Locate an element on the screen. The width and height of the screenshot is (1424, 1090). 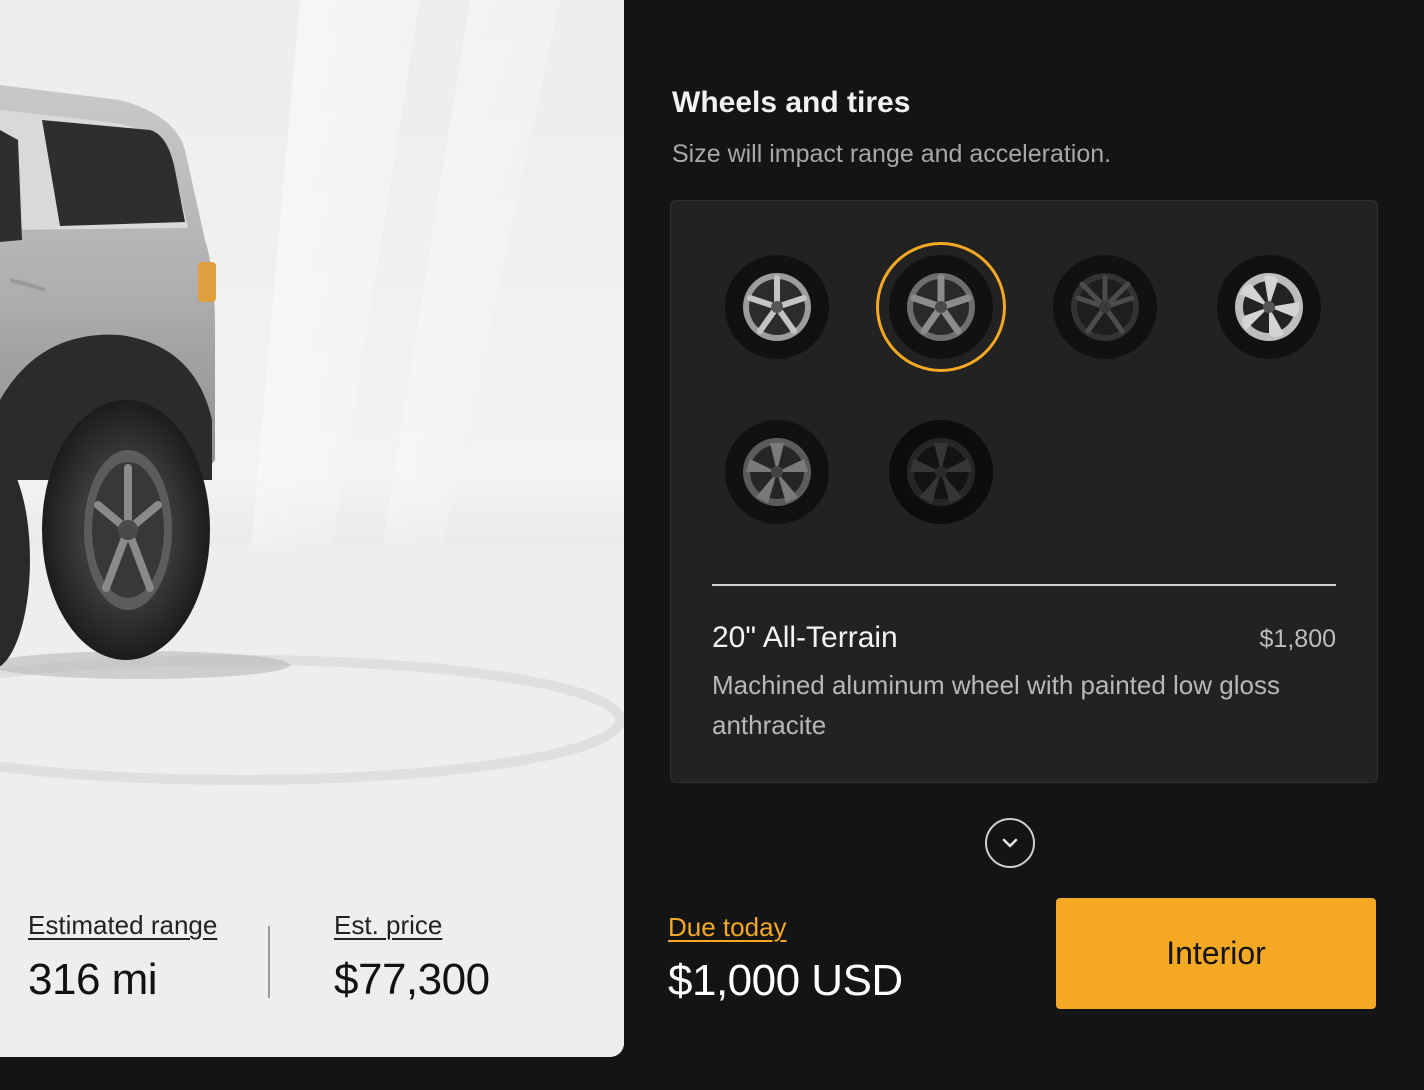
selected-option-name: 20" All-Terrain is located at coordinates (805, 637).